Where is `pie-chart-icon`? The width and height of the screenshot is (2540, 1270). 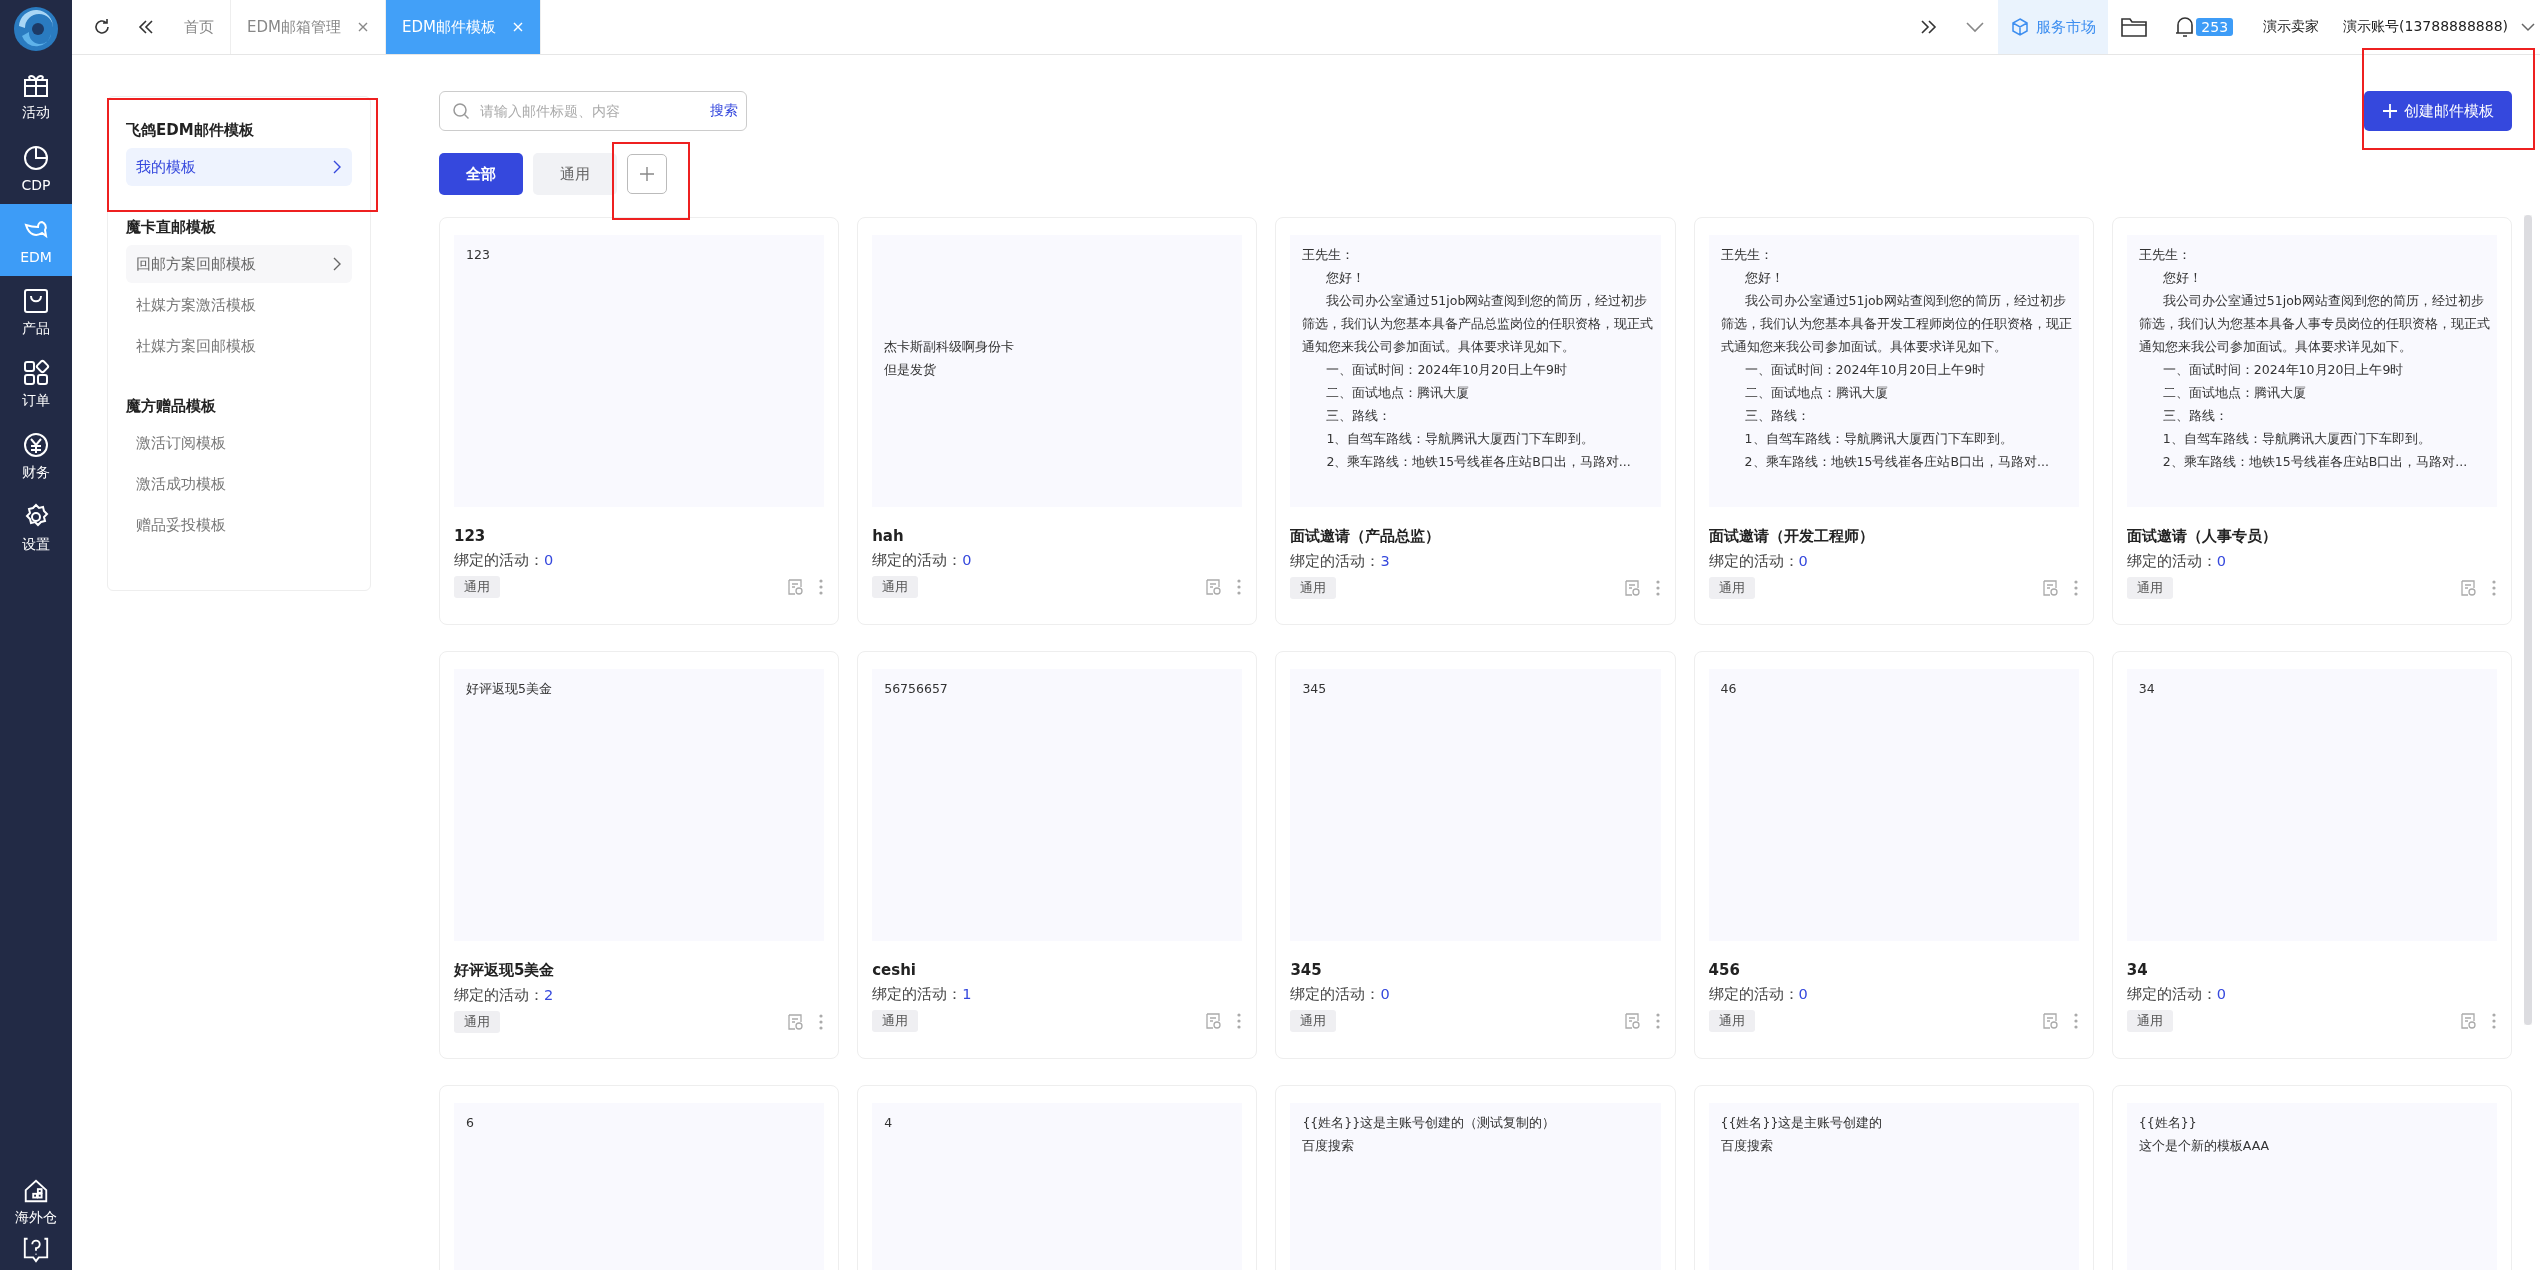 pie-chart-icon is located at coordinates (36, 158).